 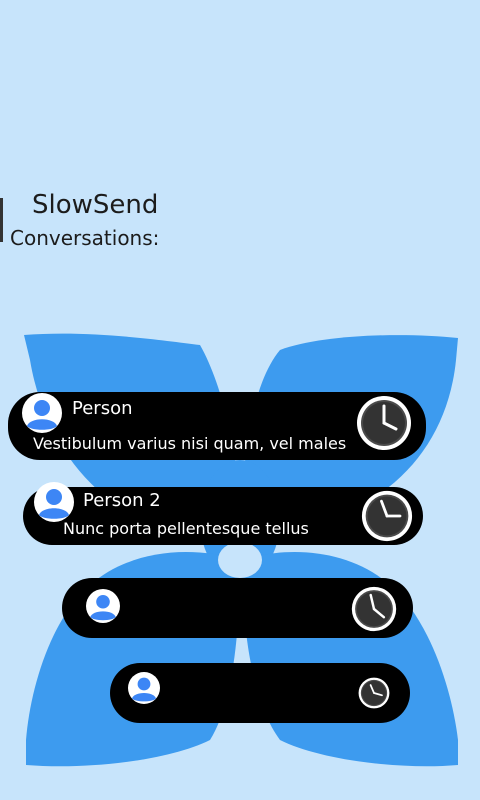 What do you see at coordinates (102, 408) in the screenshot?
I see `contact-name: Person` at bounding box center [102, 408].